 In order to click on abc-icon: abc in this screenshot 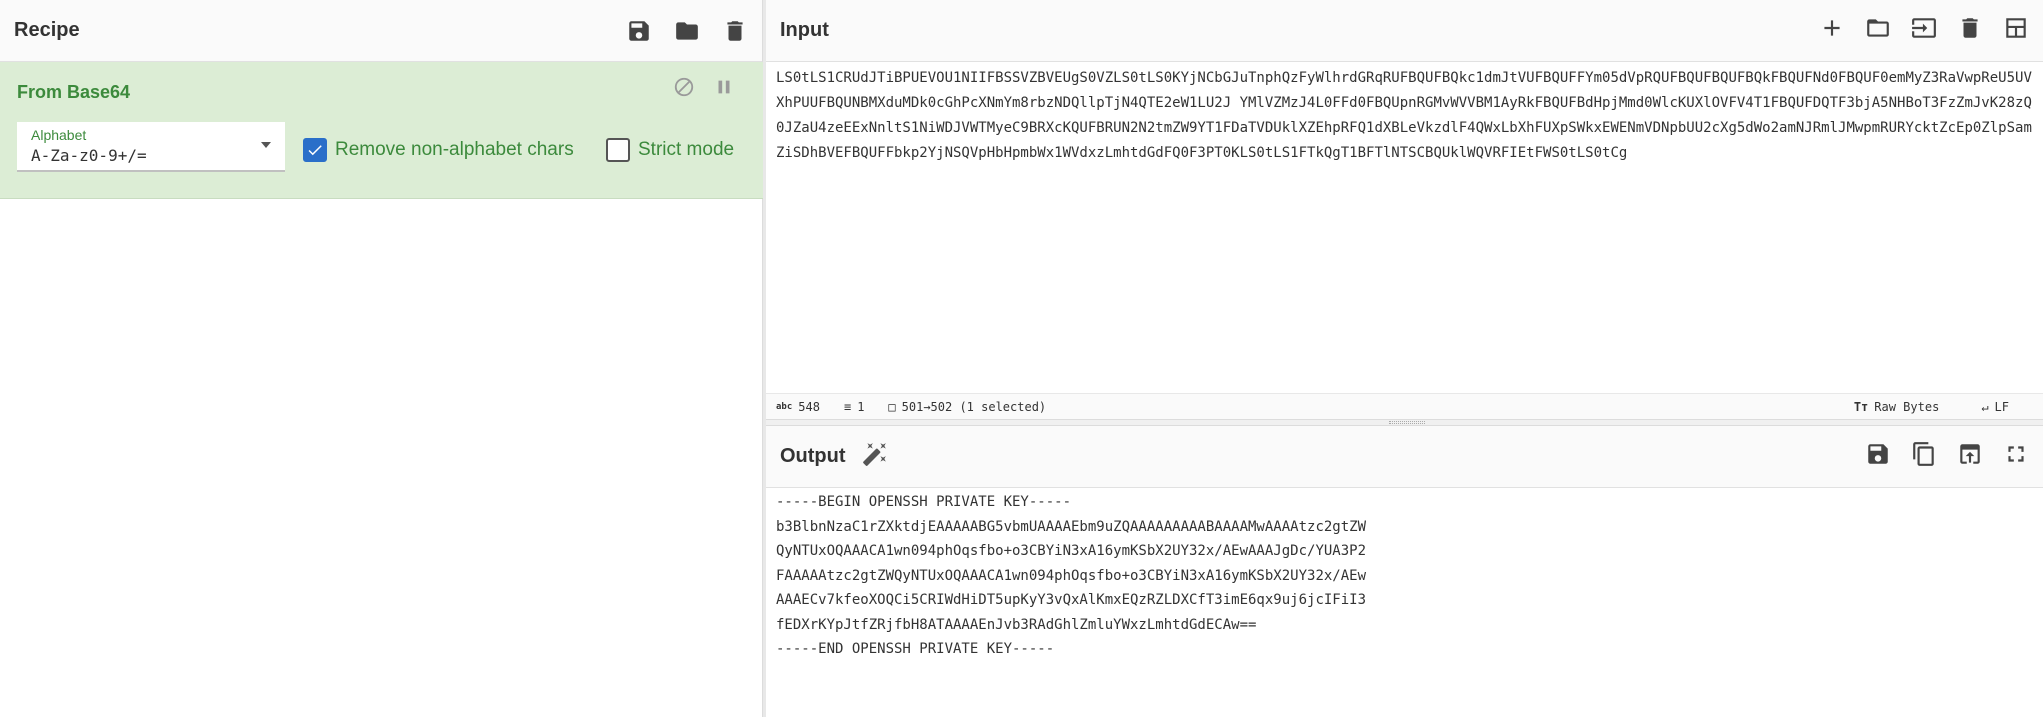, I will do `click(784, 406)`.